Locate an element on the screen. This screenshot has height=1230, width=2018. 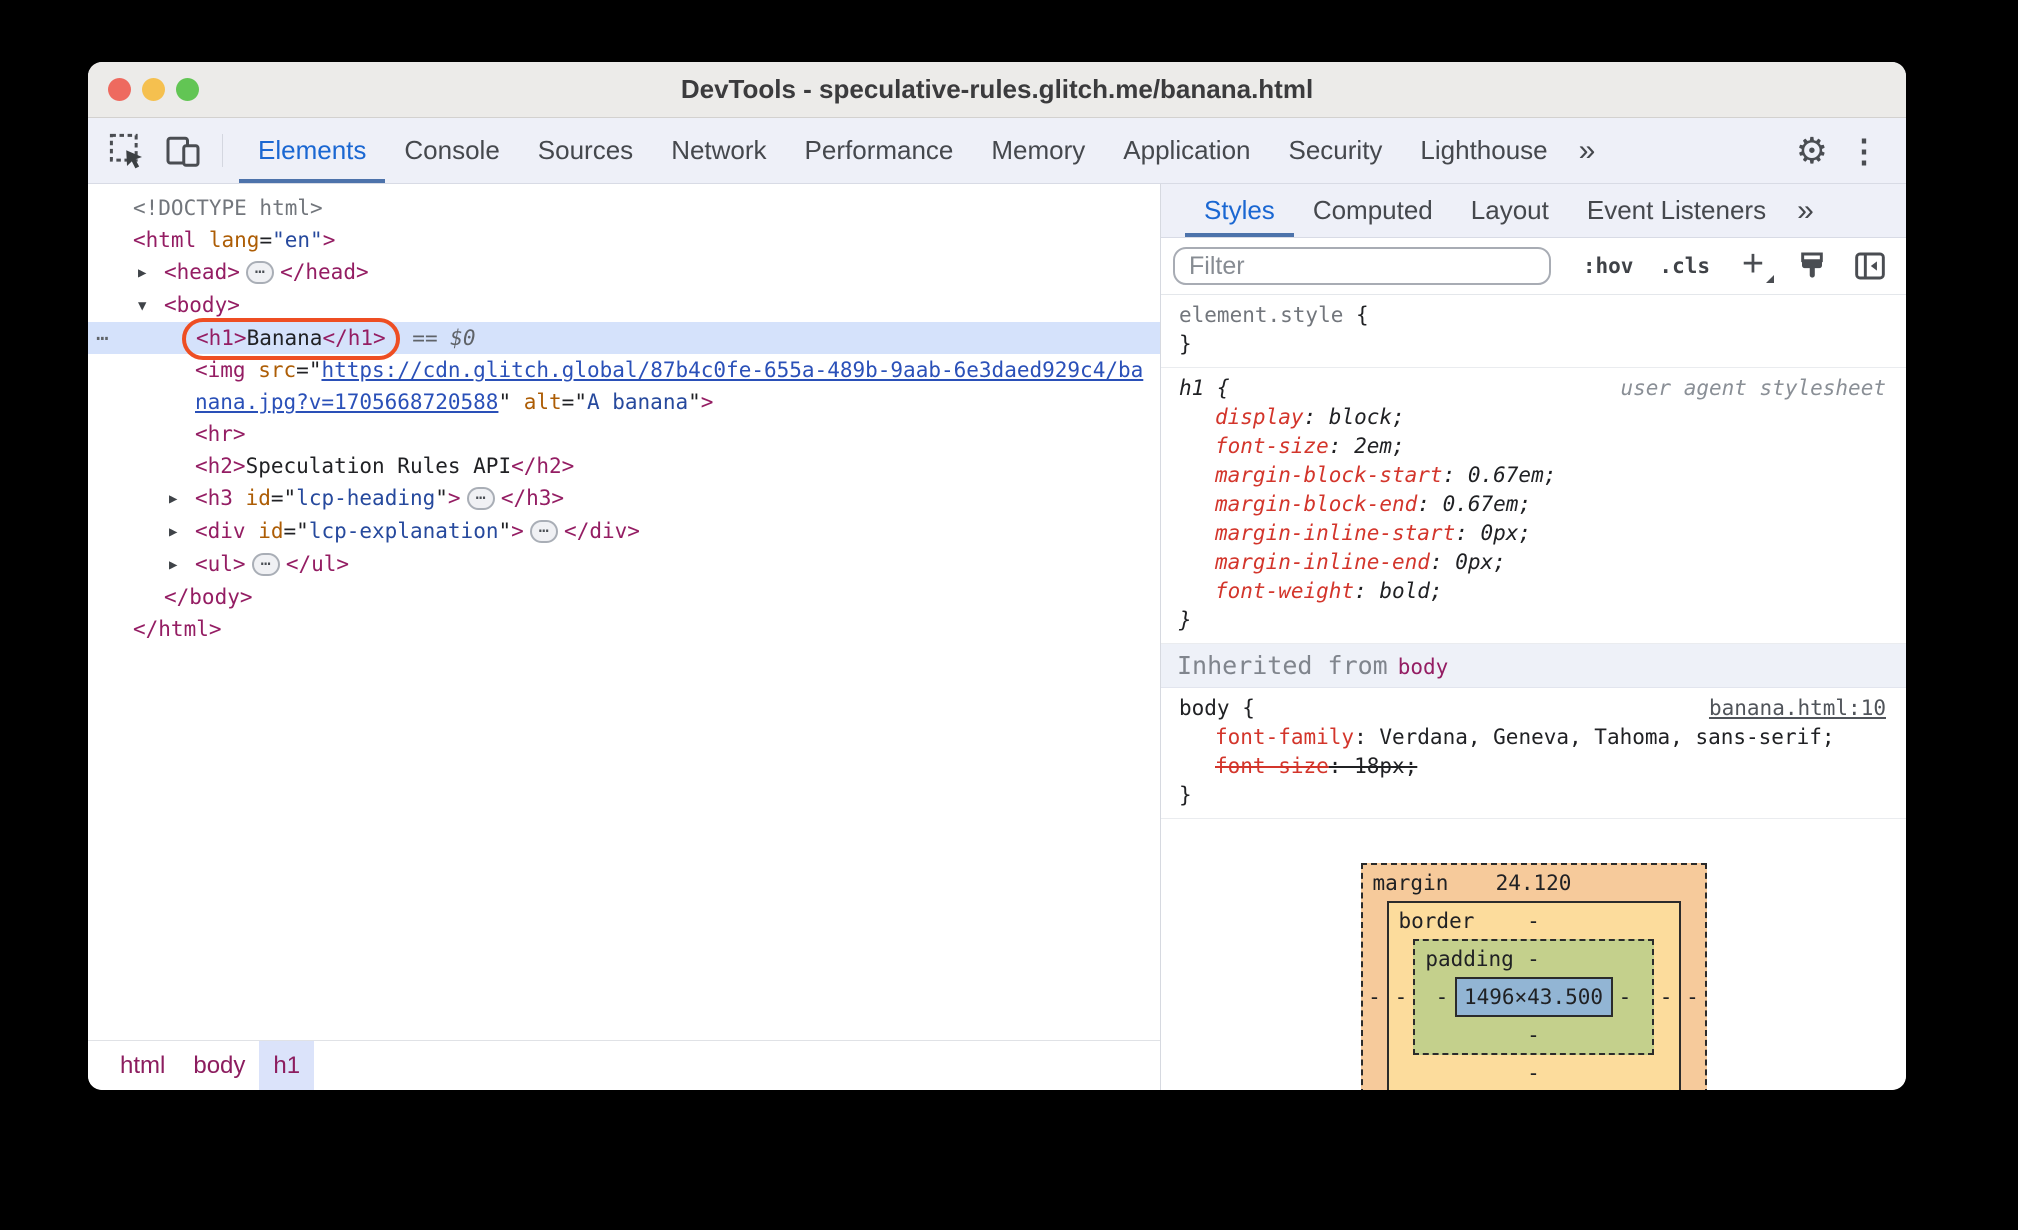
code-segment: { is located at coordinates (1356, 315).